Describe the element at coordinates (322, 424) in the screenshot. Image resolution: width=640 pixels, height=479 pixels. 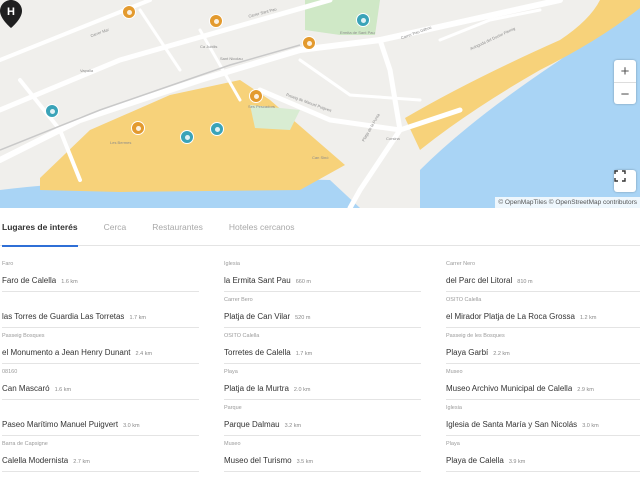
I see `place-name-line: Parque Dalmau 3.2 km` at that location.